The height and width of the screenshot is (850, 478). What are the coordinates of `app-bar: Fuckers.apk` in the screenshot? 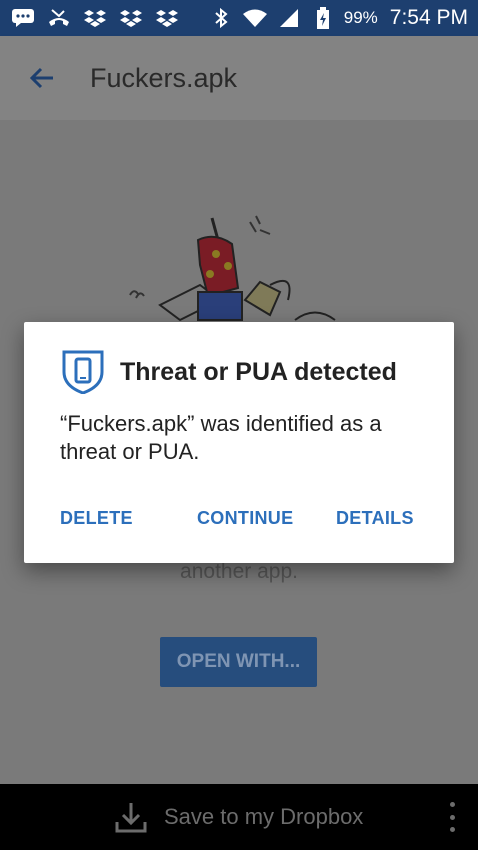 It's located at (239, 78).